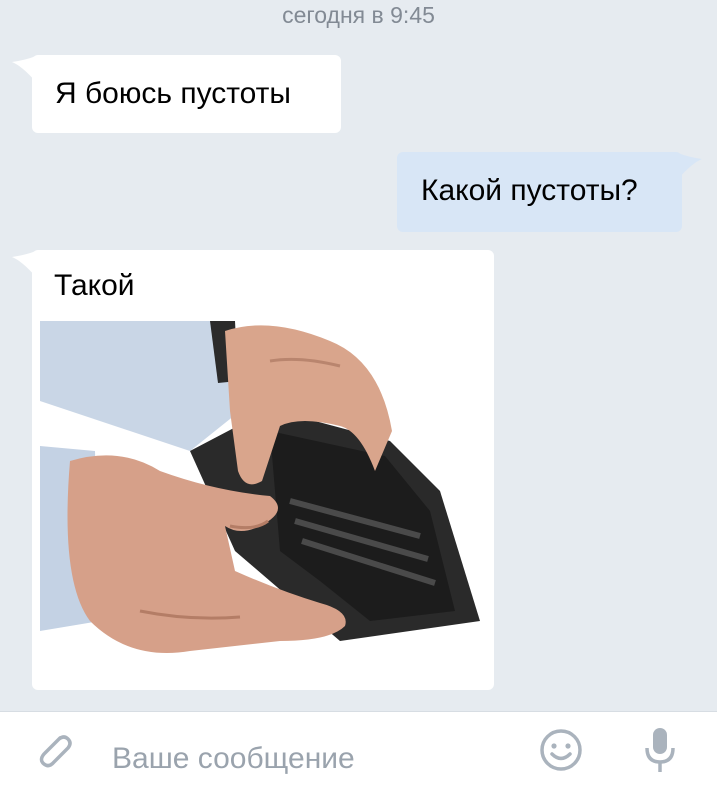 Image resolution: width=717 pixels, height=787 pixels. I want to click on message-bubble-outgoing: Какой пустоты?, so click(539, 192).